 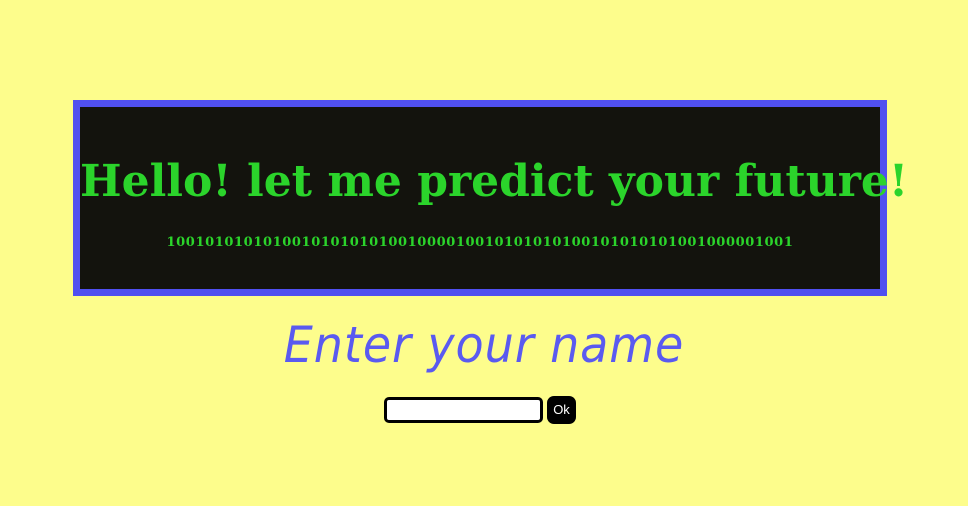 I want to click on name-form: Ok, so click(x=480, y=410).